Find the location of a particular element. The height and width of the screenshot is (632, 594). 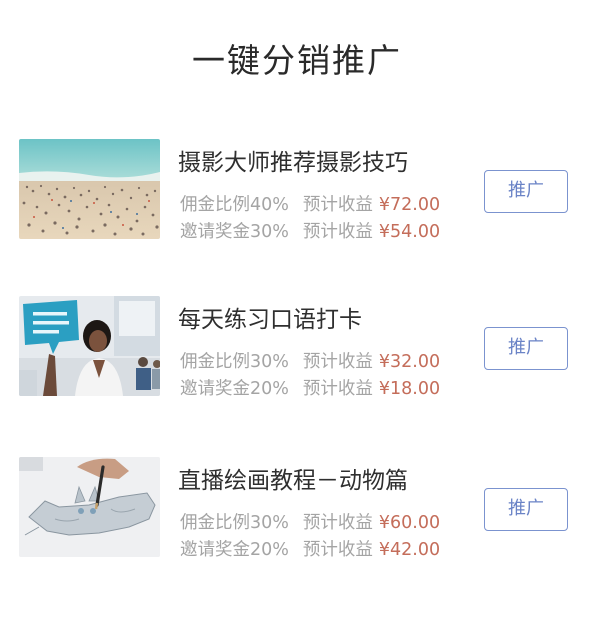

commission-amount: ¥60.00 is located at coordinates (409, 523).